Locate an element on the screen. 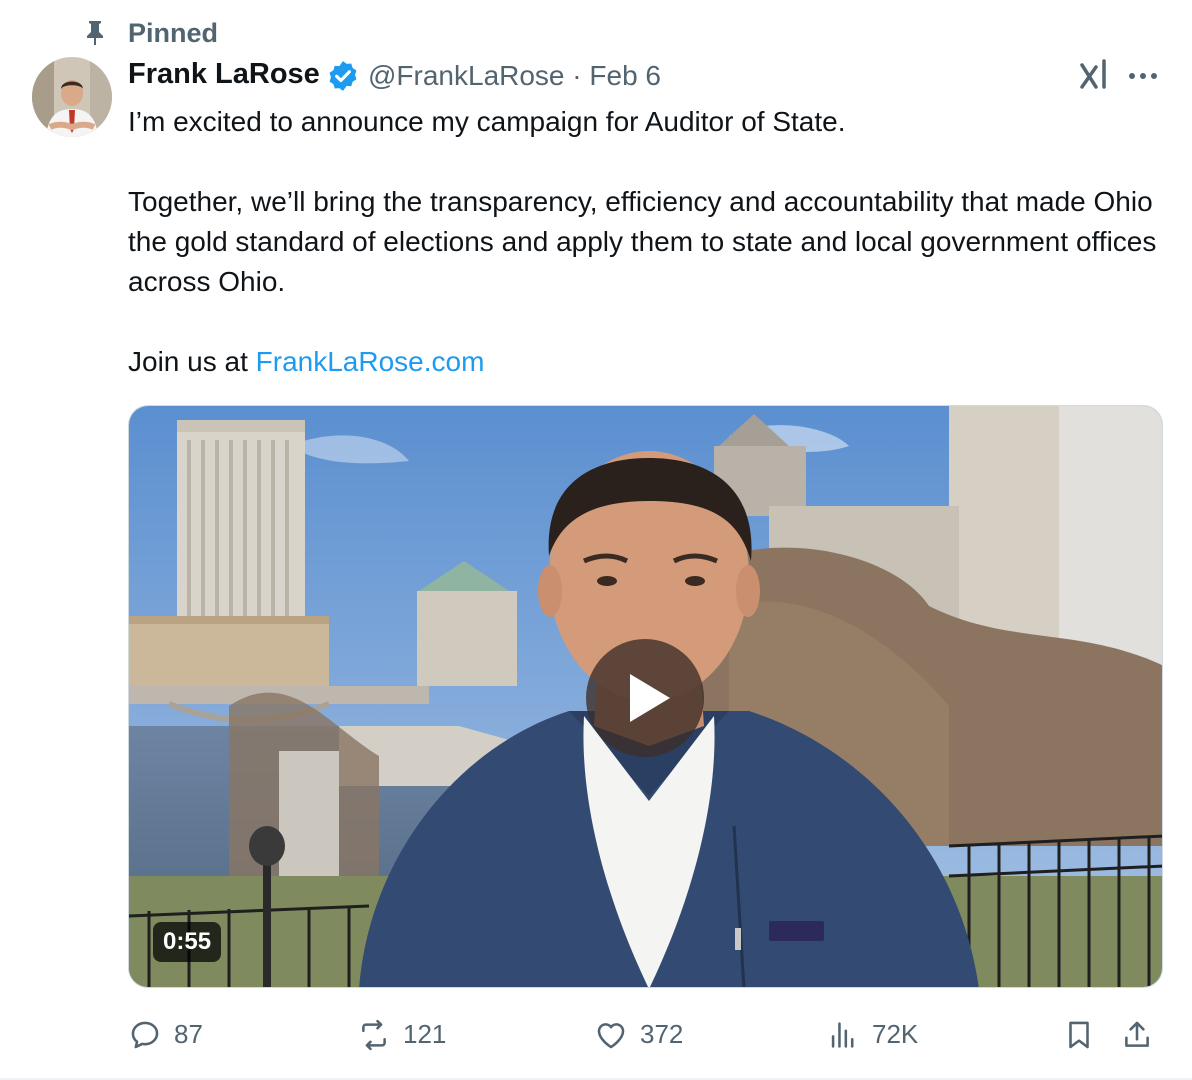 The height and width of the screenshot is (1080, 1192). pinned-label: Pinned is located at coordinates (173, 33).